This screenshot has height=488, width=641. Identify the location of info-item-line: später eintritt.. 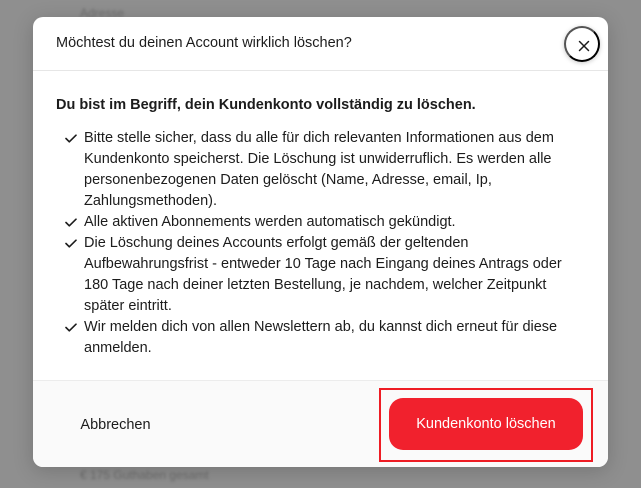
(128, 306).